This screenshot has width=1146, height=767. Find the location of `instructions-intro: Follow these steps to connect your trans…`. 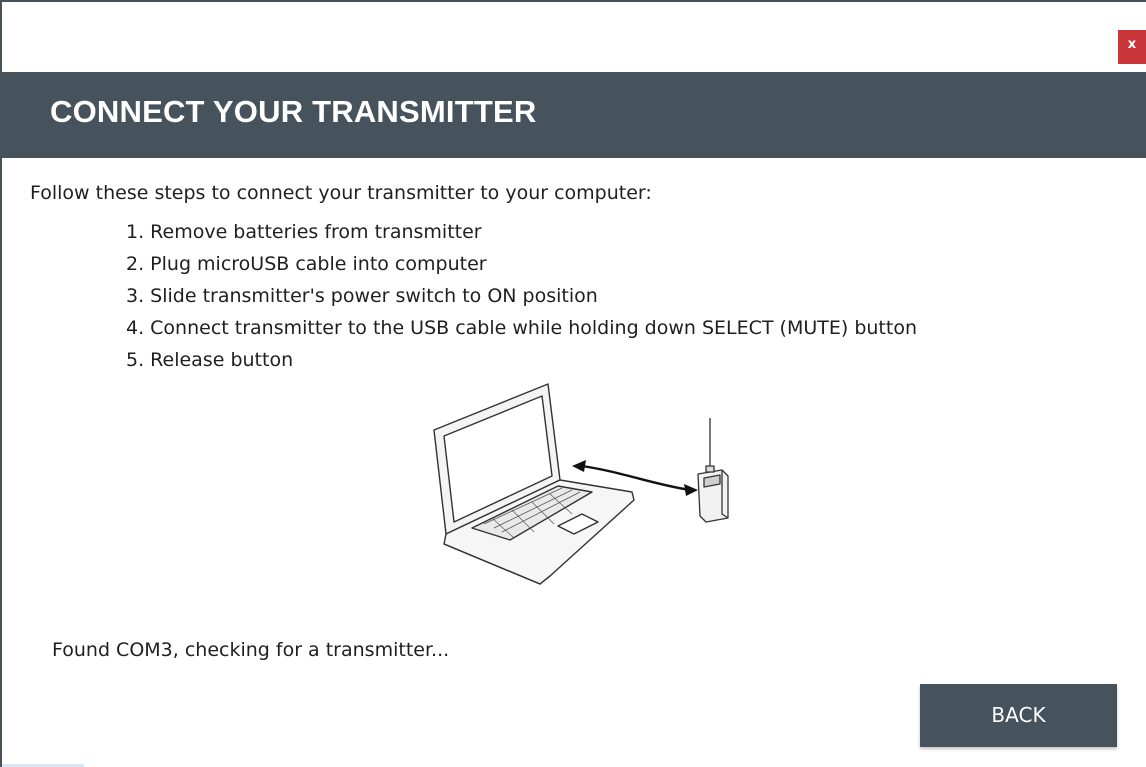

instructions-intro: Follow these steps to connect your trans… is located at coordinates (341, 193).